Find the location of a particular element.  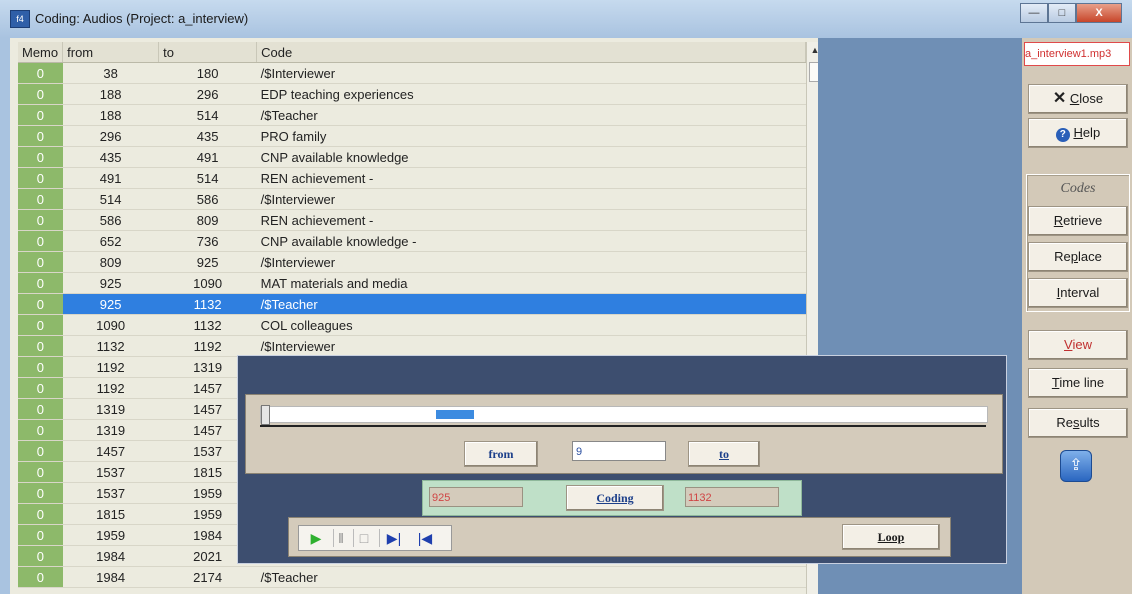

scroll-up-arrow-icon: ▲ is located at coordinates (812, 50).